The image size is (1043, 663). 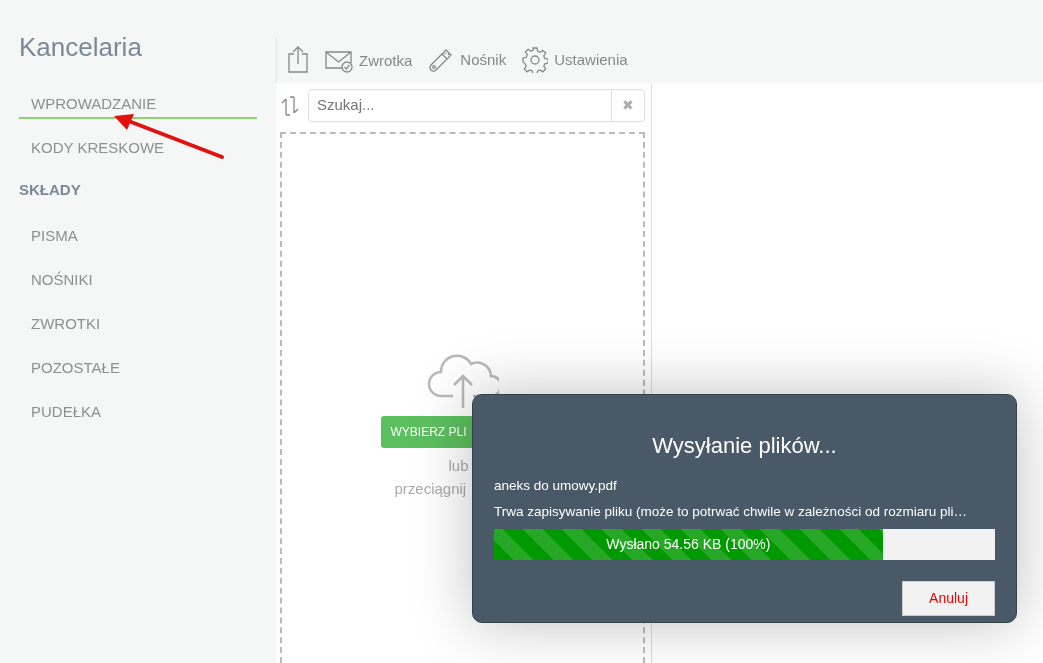 I want to click on sidebar-item: ZWROTKI, so click(x=138, y=324).